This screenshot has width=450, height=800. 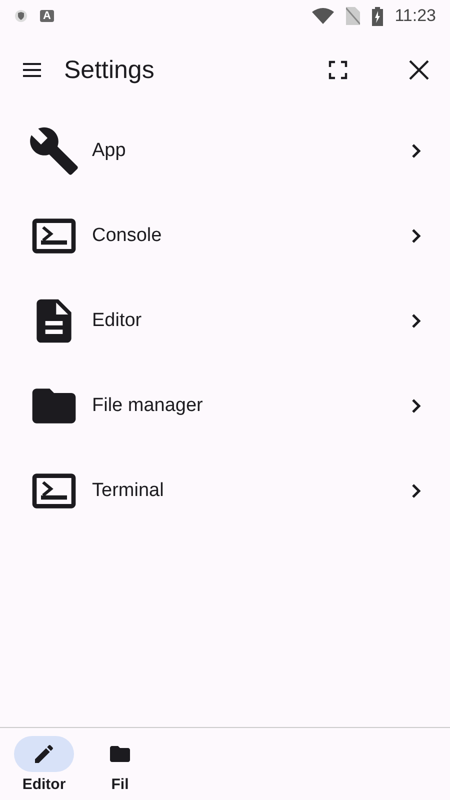 I want to click on settings-item: Terminal, so click(x=225, y=490).